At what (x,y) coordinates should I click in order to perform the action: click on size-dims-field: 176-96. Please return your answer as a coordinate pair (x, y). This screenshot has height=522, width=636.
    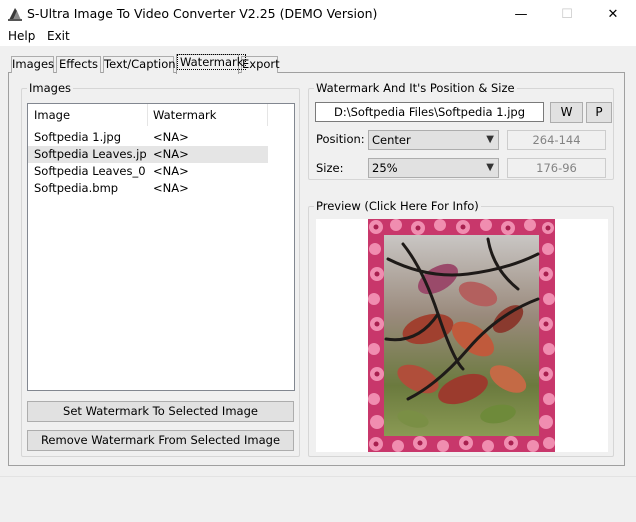
    Looking at the image, I should click on (556, 168).